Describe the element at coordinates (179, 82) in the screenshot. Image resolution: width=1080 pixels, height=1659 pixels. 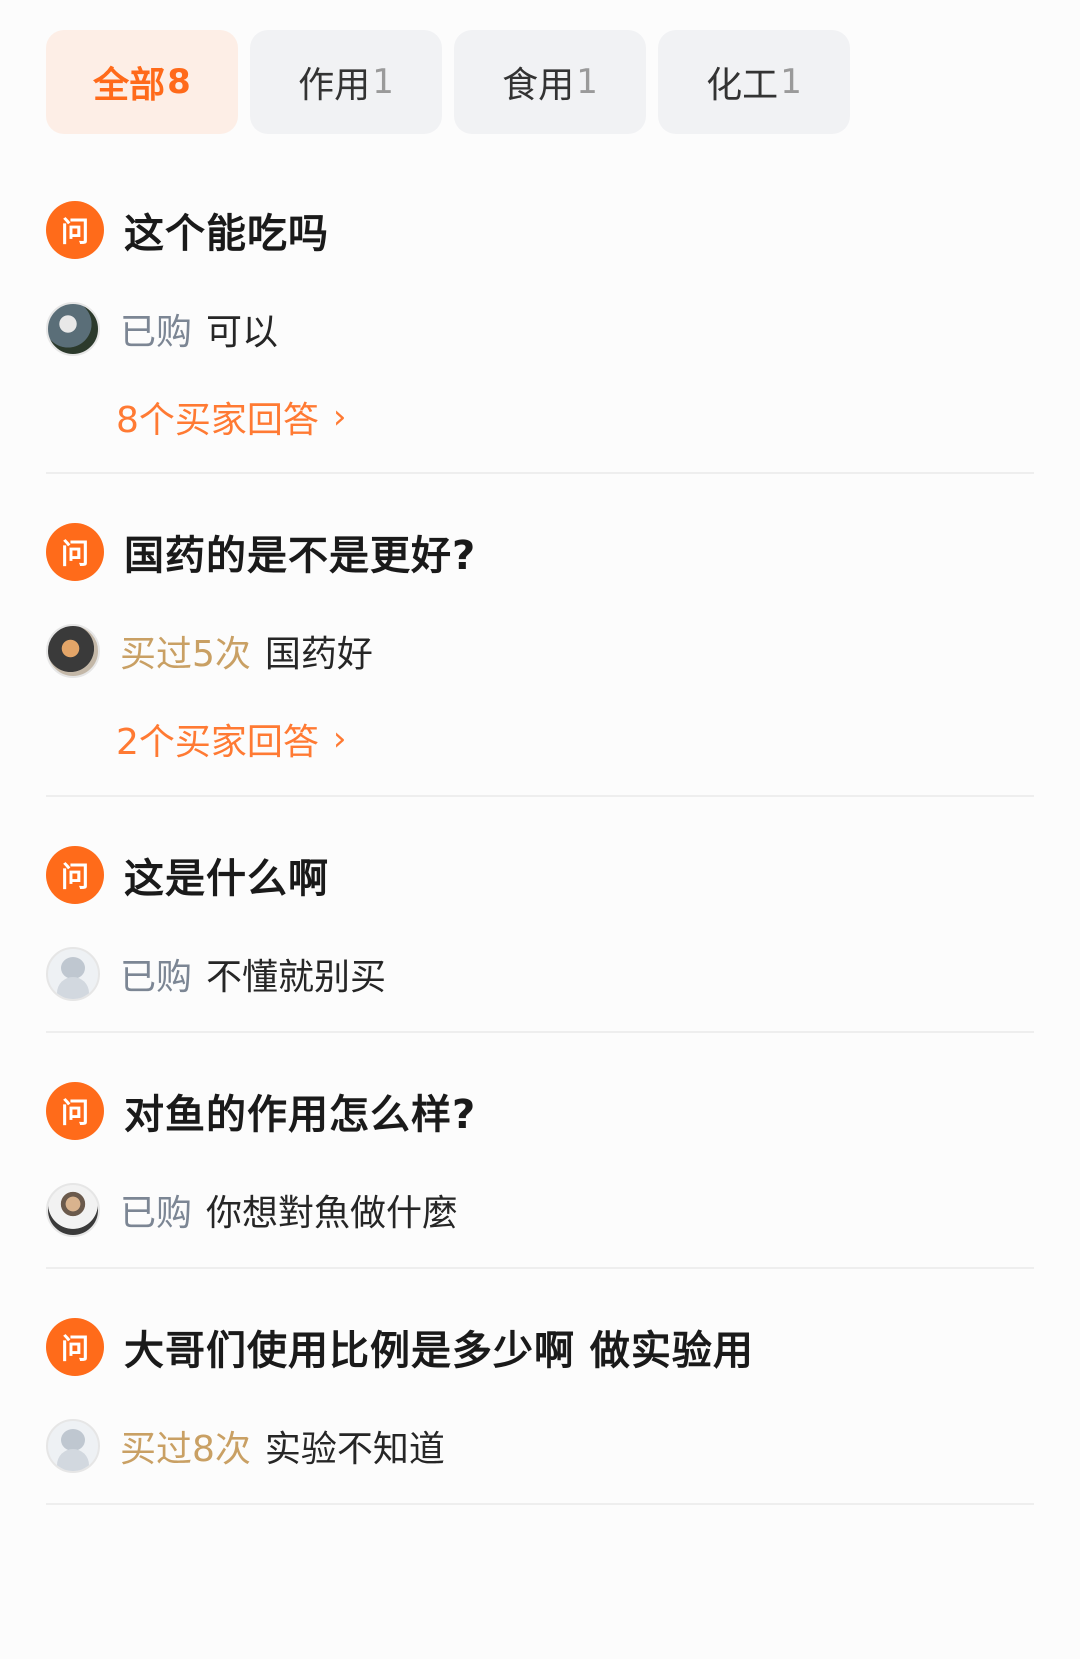
I see `tab-count: 8` at that location.